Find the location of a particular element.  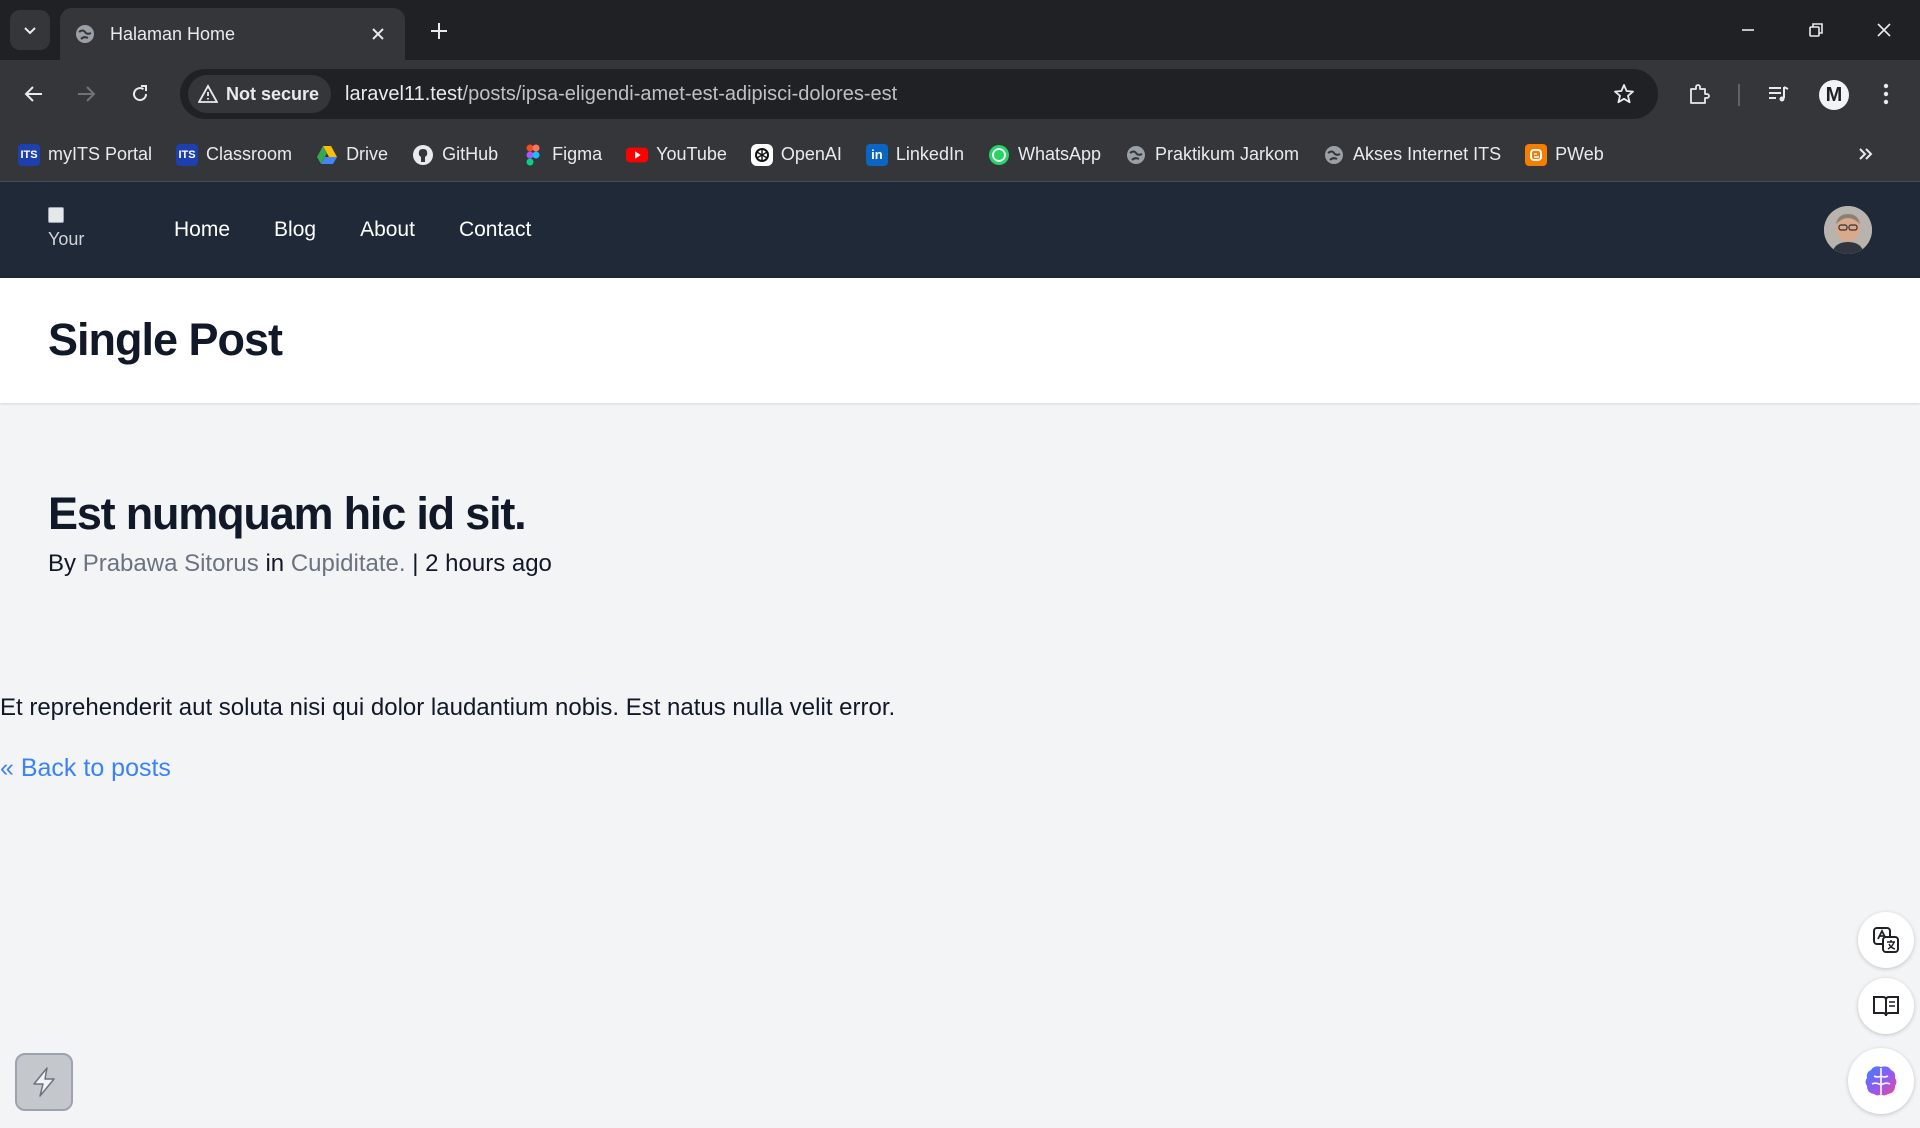

translate-icon is located at coordinates (1886, 940).